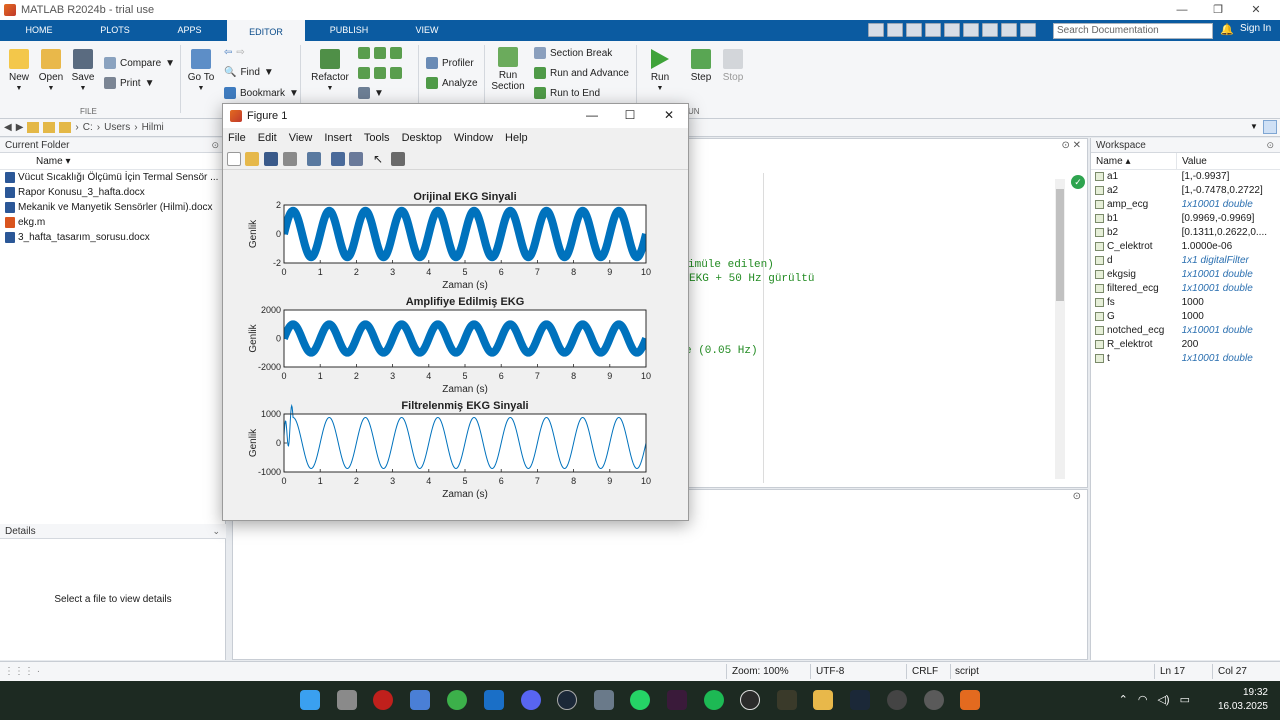 The image size is (1280, 720). What do you see at coordinates (396, 53) in the screenshot?
I see `wrap-comments-icon` at bounding box center [396, 53].